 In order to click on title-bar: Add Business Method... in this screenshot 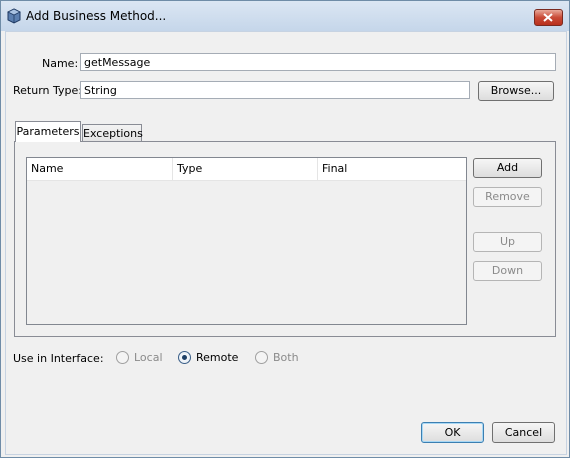, I will do `click(285, 16)`.